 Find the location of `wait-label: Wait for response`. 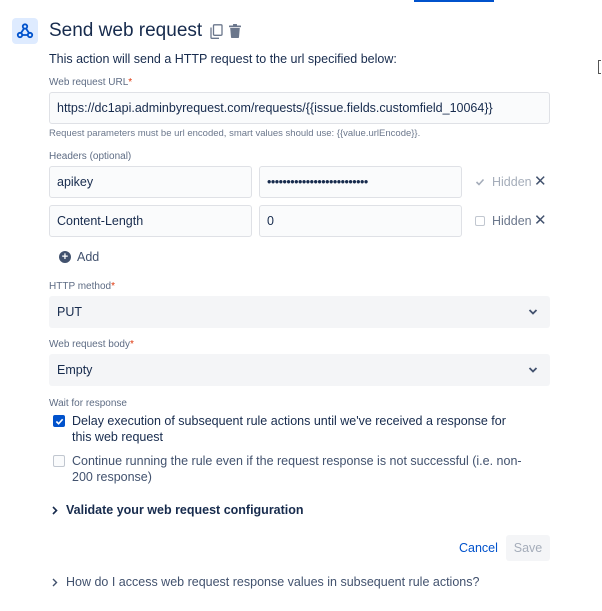

wait-label: Wait for response is located at coordinates (88, 403).